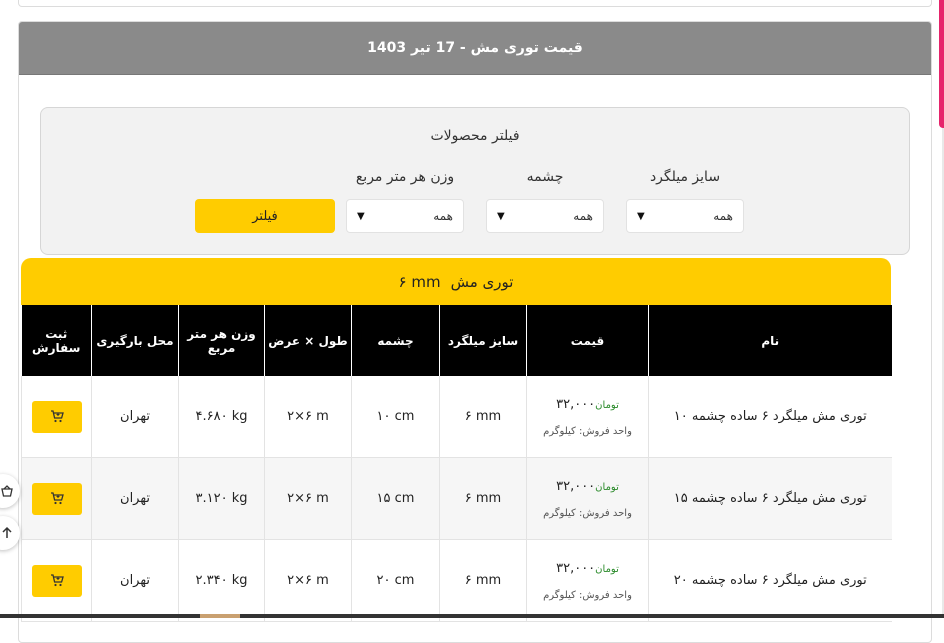 This screenshot has height=643, width=944. Describe the element at coordinates (308, 340) in the screenshot. I see `column-header-dimensions: طول × عرض` at that location.